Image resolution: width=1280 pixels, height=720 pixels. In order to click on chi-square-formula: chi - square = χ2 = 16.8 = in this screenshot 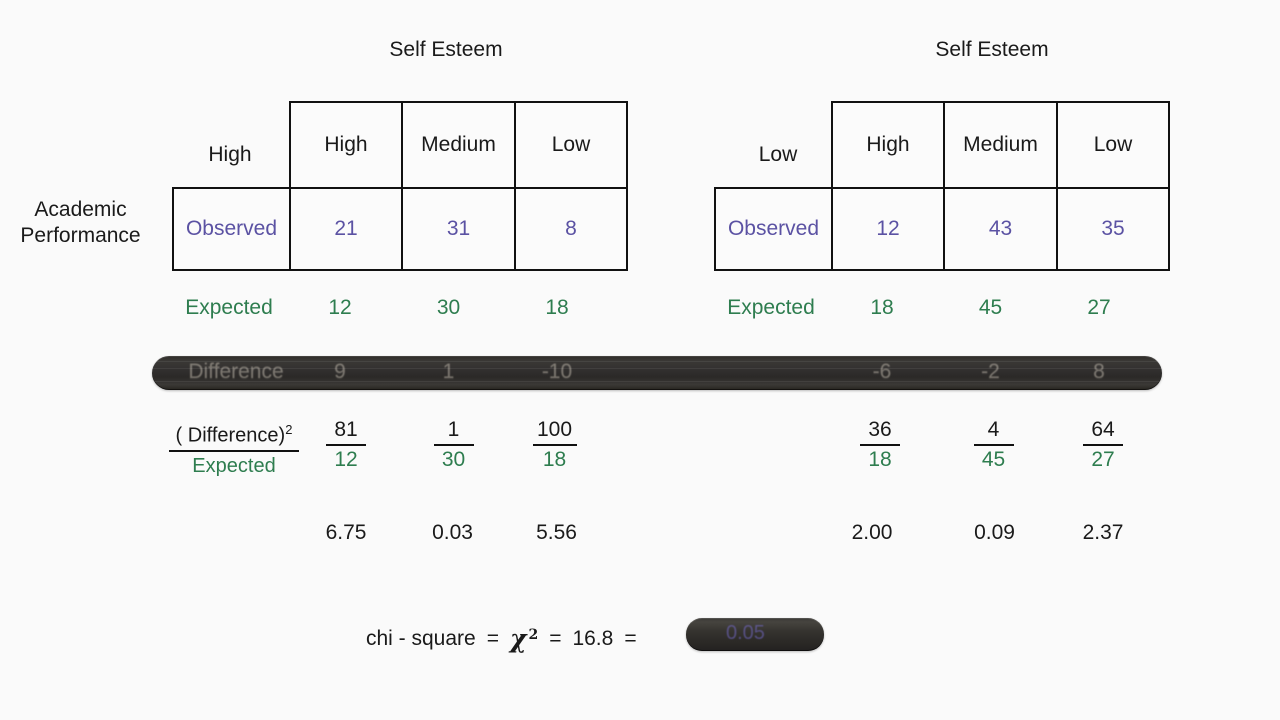, I will do `click(507, 638)`.